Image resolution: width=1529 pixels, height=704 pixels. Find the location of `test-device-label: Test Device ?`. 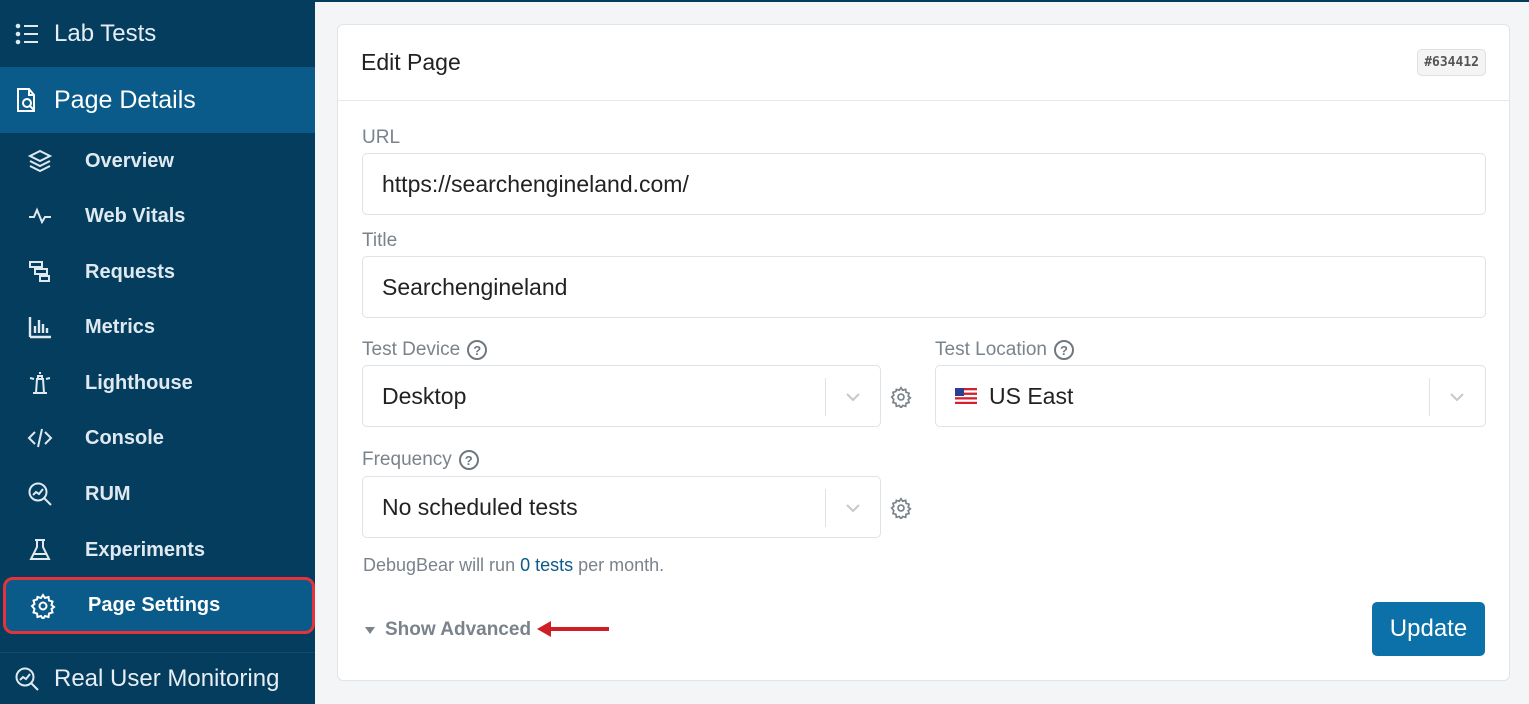

test-device-label: Test Device ? is located at coordinates (425, 350).